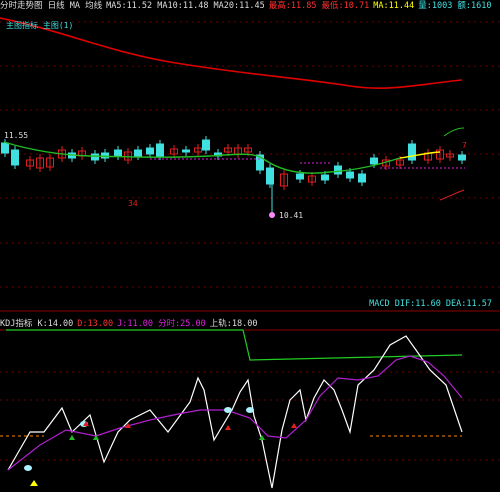  Describe the element at coordinates (51, 6) in the screenshot. I see `title-segment: 分时走势图 日线 MA 均线` at that location.